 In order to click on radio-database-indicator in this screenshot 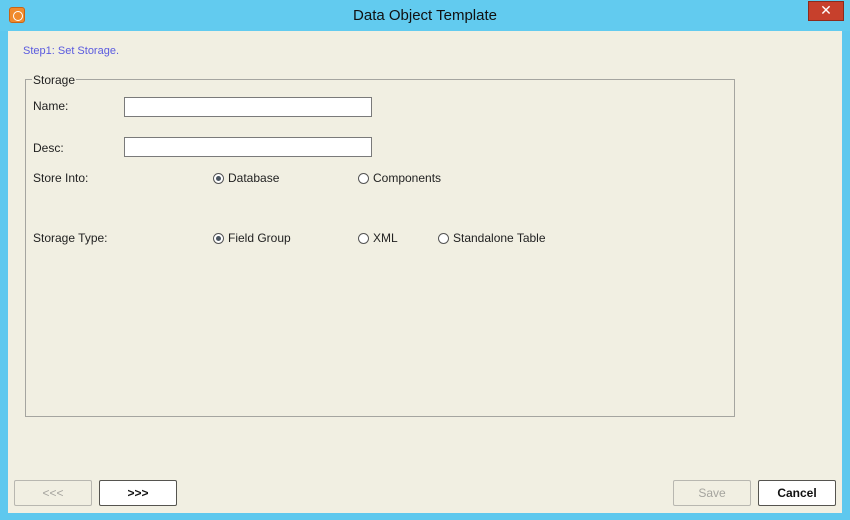, I will do `click(218, 178)`.